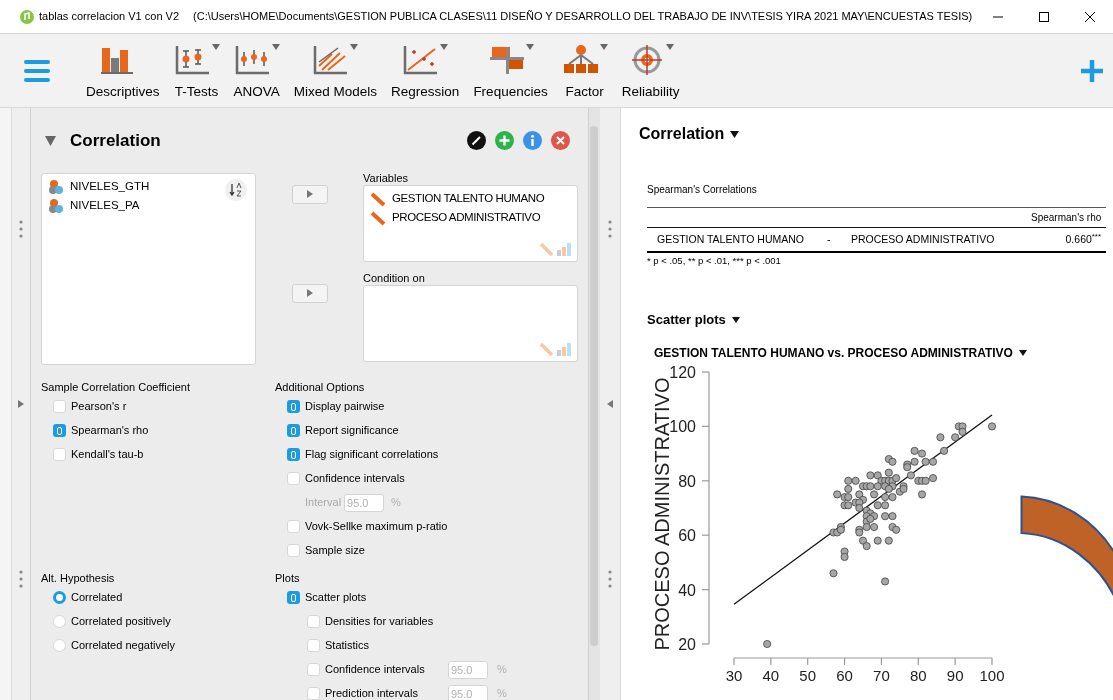 This screenshot has height=700, width=1113. Describe the element at coordinates (556, 348) in the screenshot. I see `variable-types-icon` at that location.